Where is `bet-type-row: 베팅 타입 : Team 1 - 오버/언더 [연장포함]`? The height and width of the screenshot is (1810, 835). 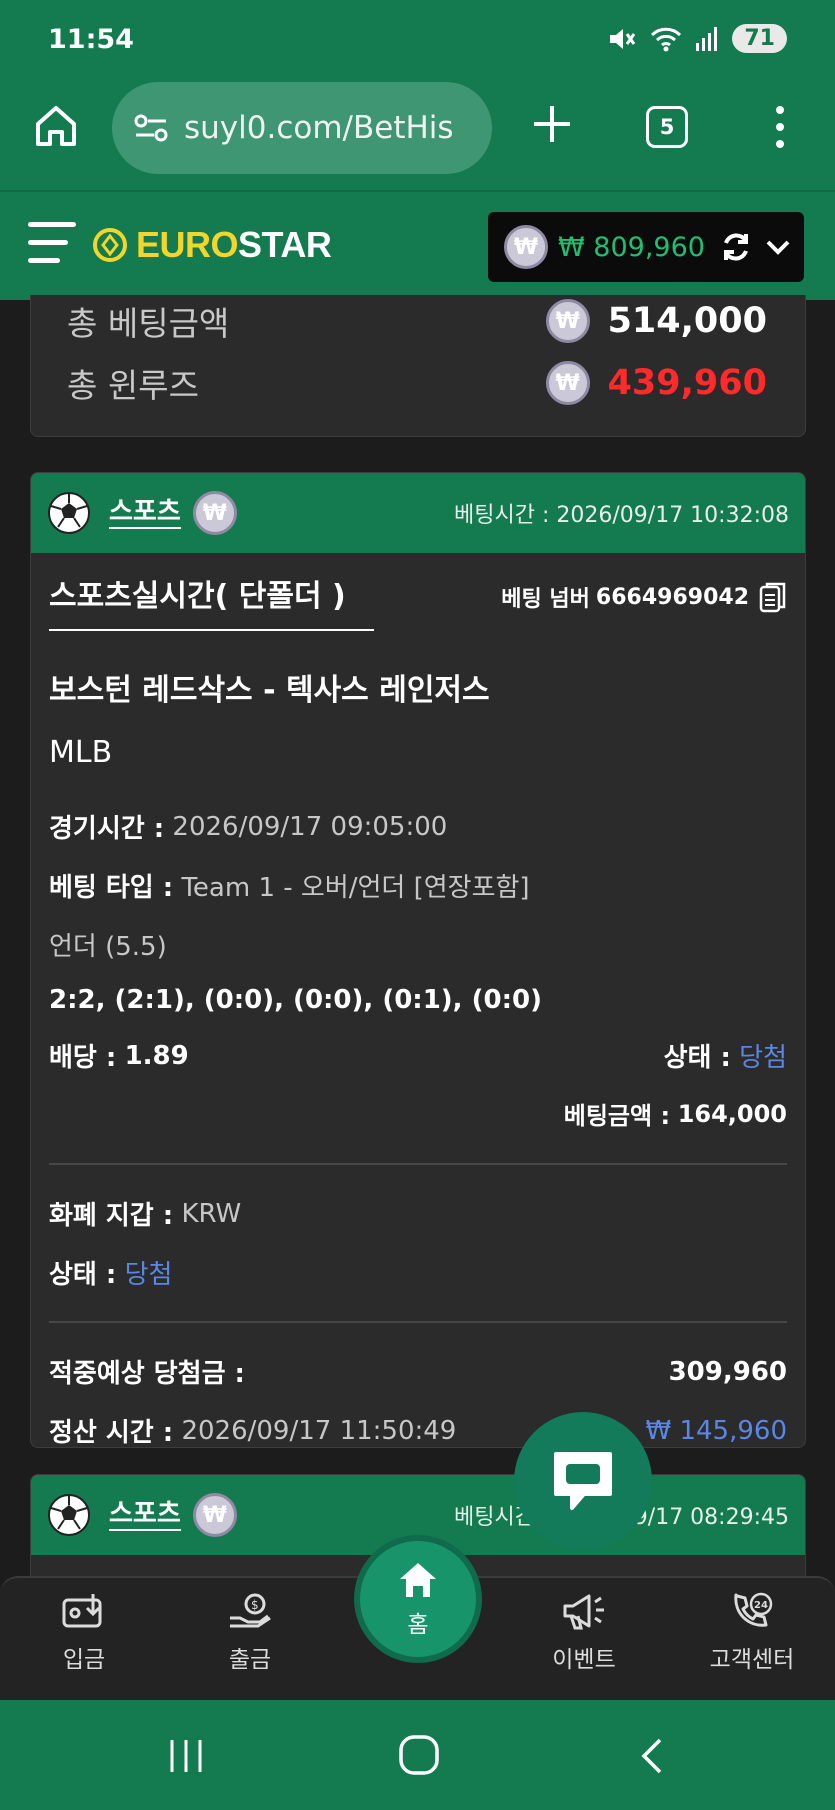
bet-type-row: 베팅 타입 : Team 1 - 오버/언더 [연장포함] is located at coordinates (418, 885).